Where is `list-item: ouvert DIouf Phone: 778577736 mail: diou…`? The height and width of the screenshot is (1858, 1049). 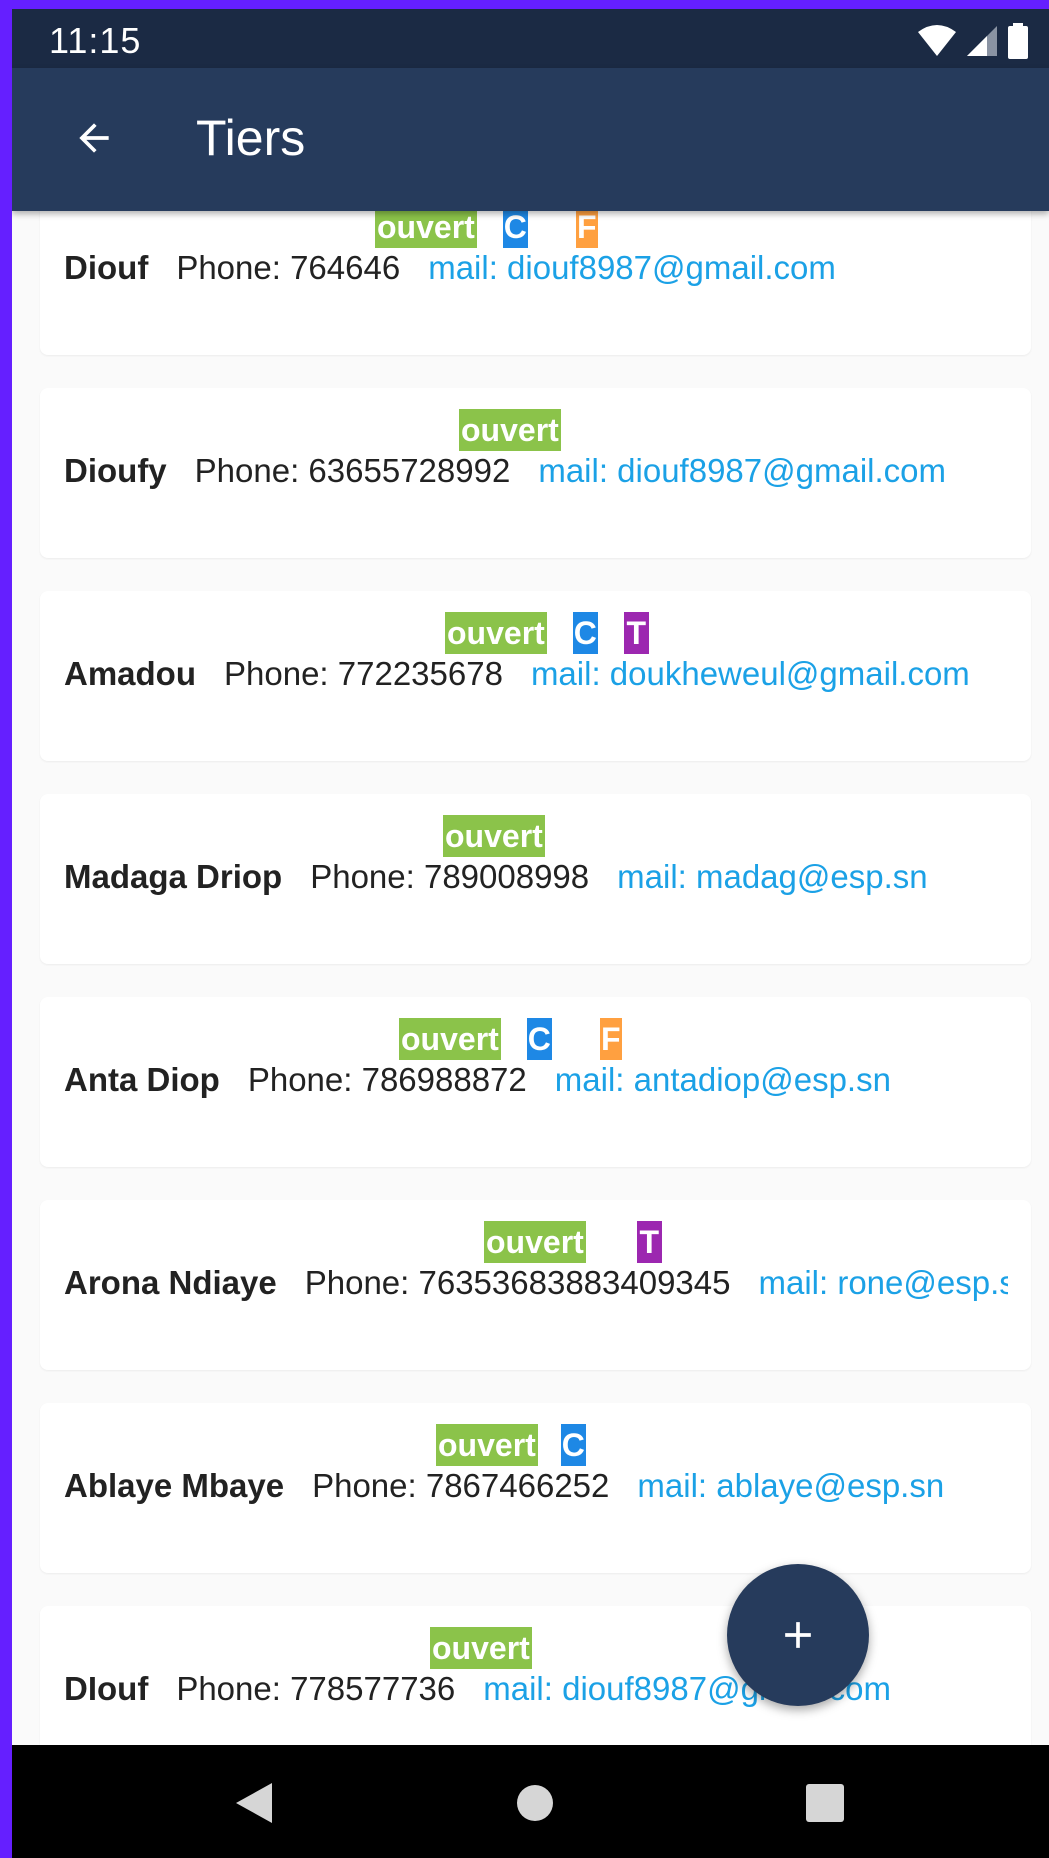 list-item: ouvert DIouf Phone: 778577736 mail: diou… is located at coordinates (535, 1676).